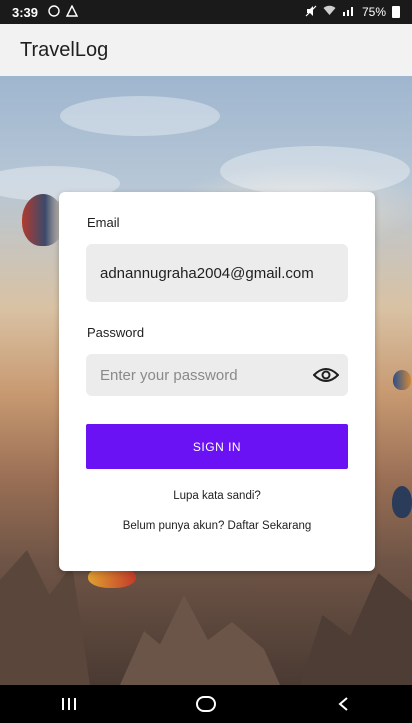 The width and height of the screenshot is (412, 723). What do you see at coordinates (116, 332) in the screenshot?
I see `password-label: Password` at bounding box center [116, 332].